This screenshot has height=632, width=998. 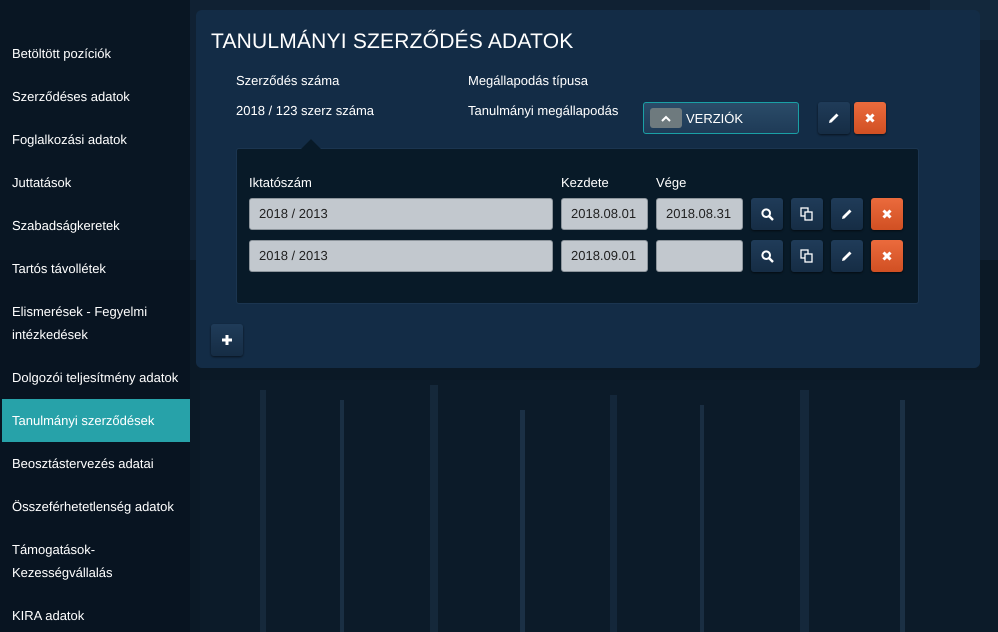 I want to click on field-value: Tanulmányi megállapodás, so click(x=543, y=111).